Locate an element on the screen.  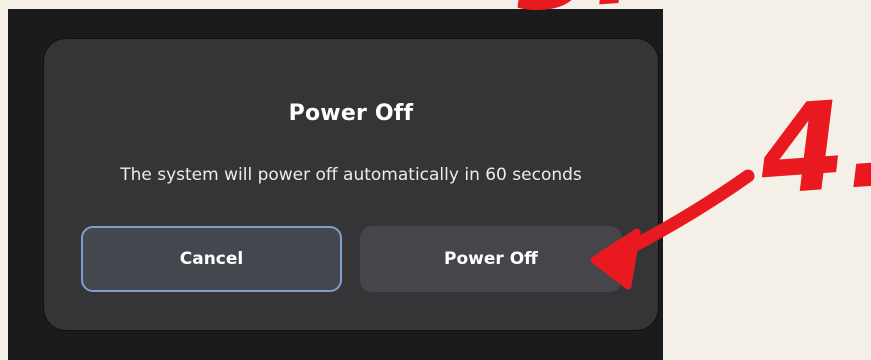
power-off-button: Power Off is located at coordinates (491, 259).